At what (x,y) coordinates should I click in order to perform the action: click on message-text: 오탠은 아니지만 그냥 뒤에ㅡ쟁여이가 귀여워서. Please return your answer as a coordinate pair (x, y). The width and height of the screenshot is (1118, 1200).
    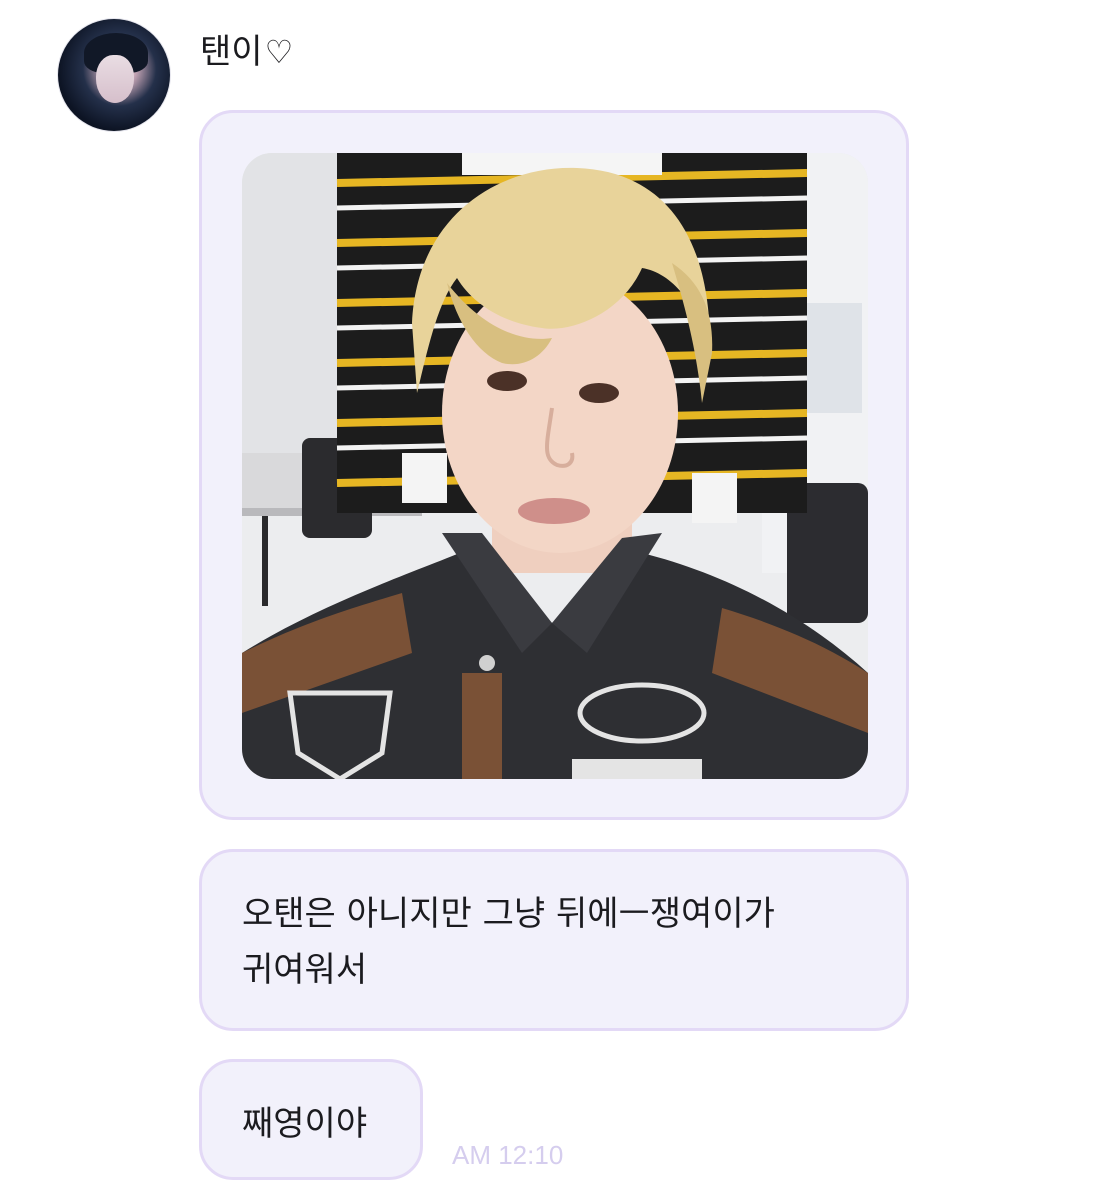
    Looking at the image, I should click on (508, 942).